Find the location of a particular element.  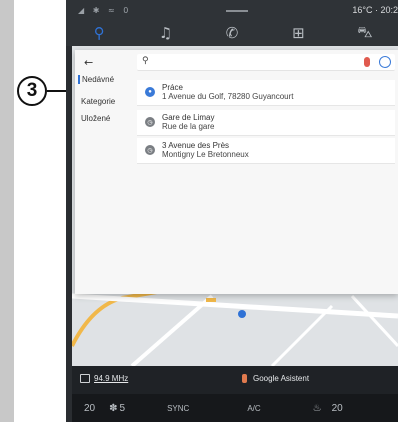

tab-apps: ⊞ is located at coordinates (298, 33).